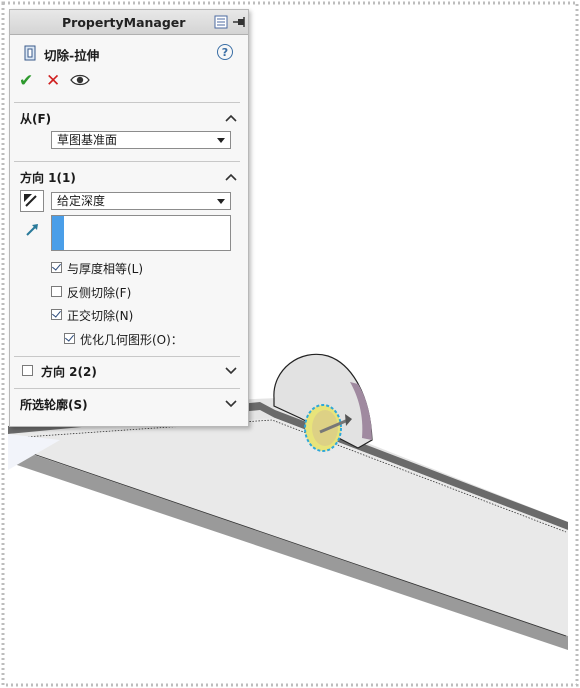 Image resolution: width=580 pixels, height=688 pixels. What do you see at coordinates (81, 201) in the screenshot?
I see `end-condition-value: 给定深度` at bounding box center [81, 201].